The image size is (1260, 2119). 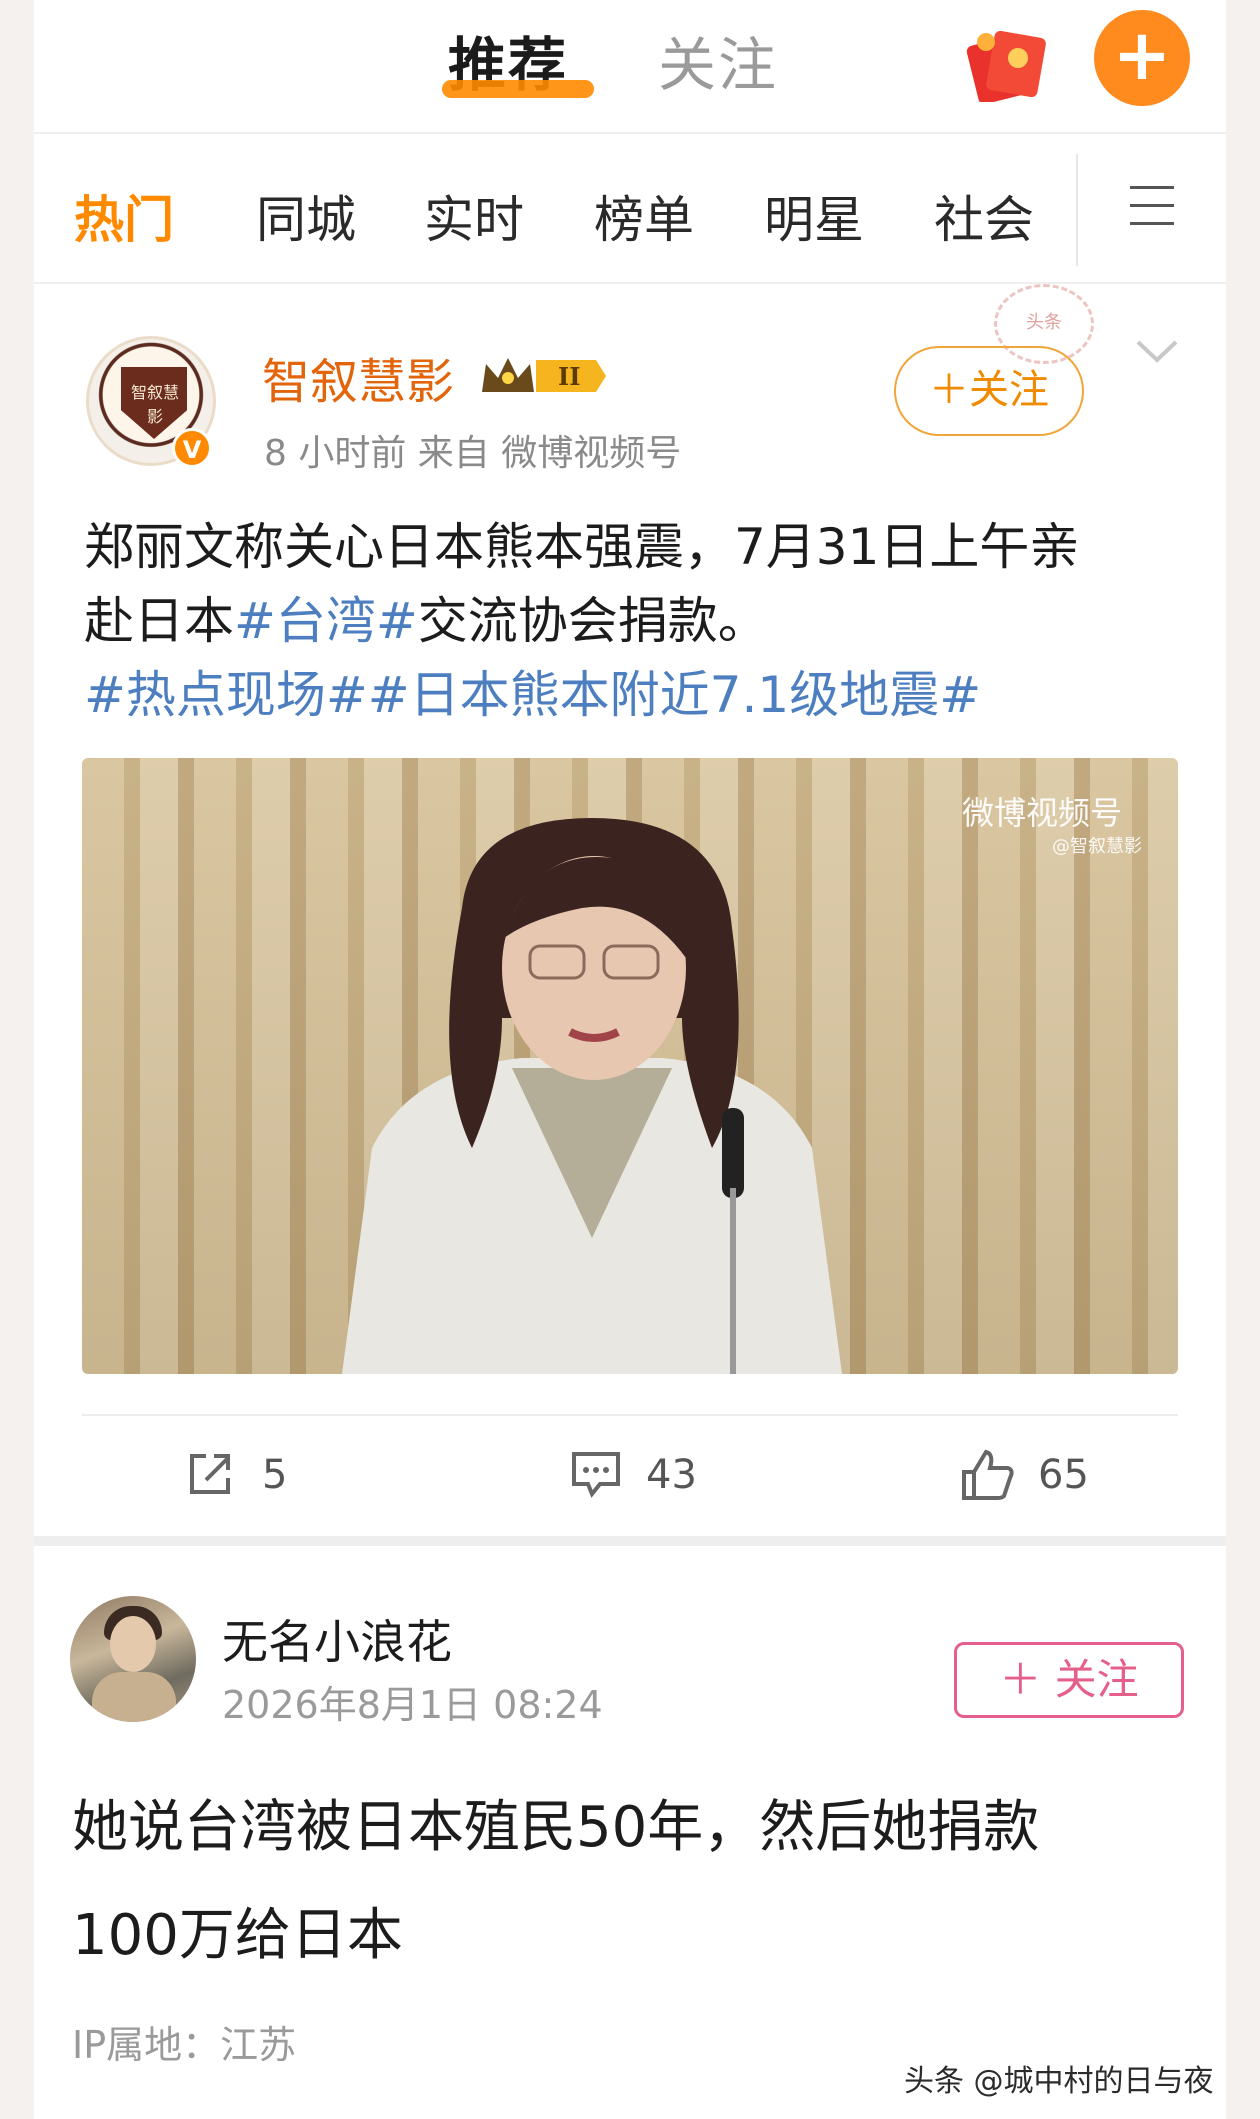 What do you see at coordinates (596, 1475) in the screenshot?
I see `comment-icon` at bounding box center [596, 1475].